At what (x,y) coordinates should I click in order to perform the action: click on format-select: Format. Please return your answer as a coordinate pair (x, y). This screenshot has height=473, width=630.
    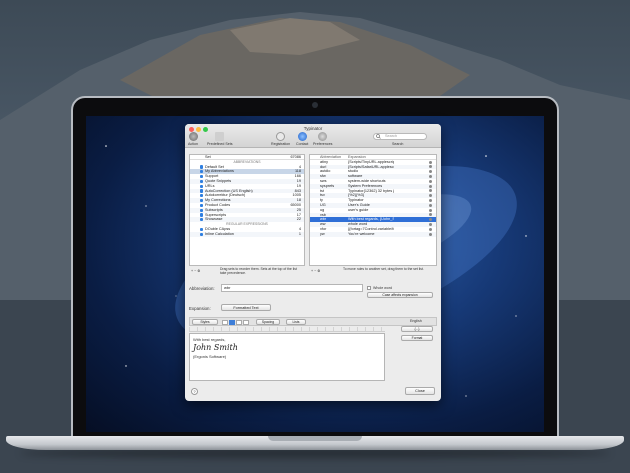
    Looking at the image, I should click on (417, 338).